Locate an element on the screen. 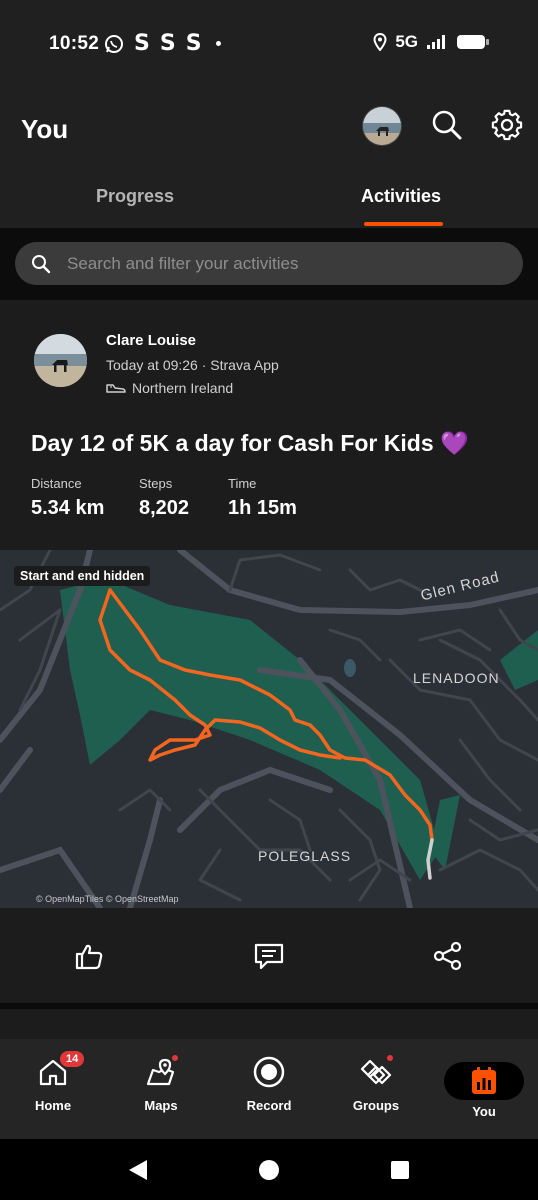 This screenshot has width=538, height=1200. nav-home: 14 Home is located at coordinates (53, 1087).